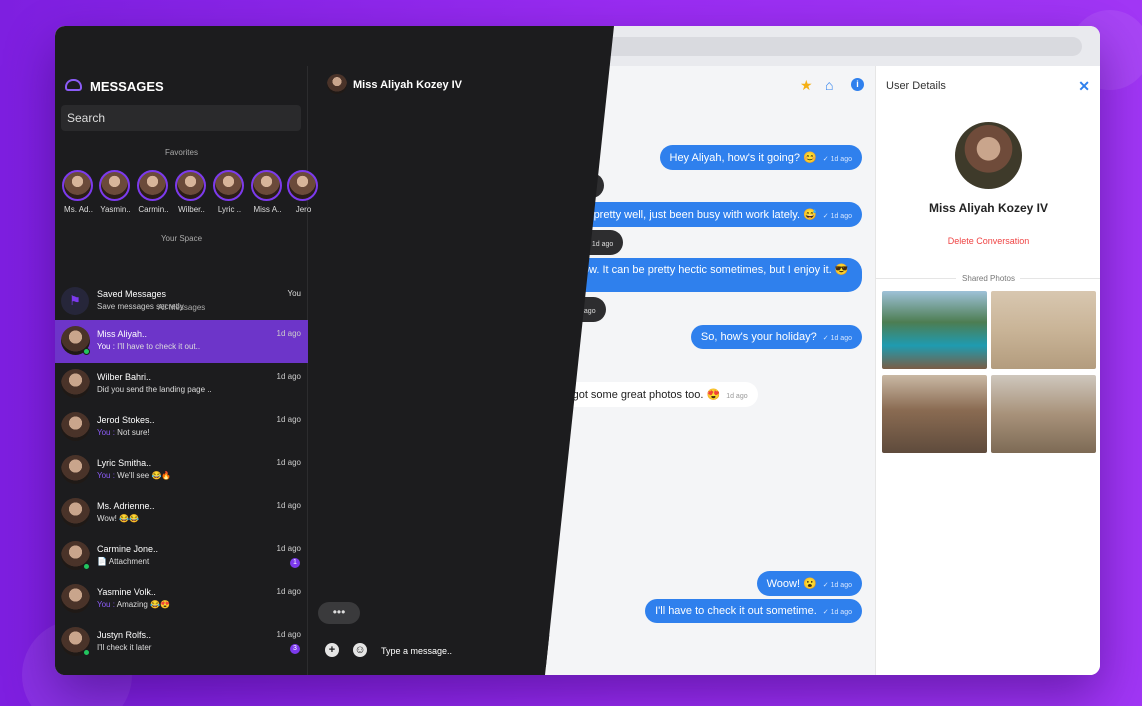 This screenshot has height=706, width=1142. I want to click on contact-list-item: Justyn Rolfs.. I'll check it later 1d ago 3, so click(181, 642).